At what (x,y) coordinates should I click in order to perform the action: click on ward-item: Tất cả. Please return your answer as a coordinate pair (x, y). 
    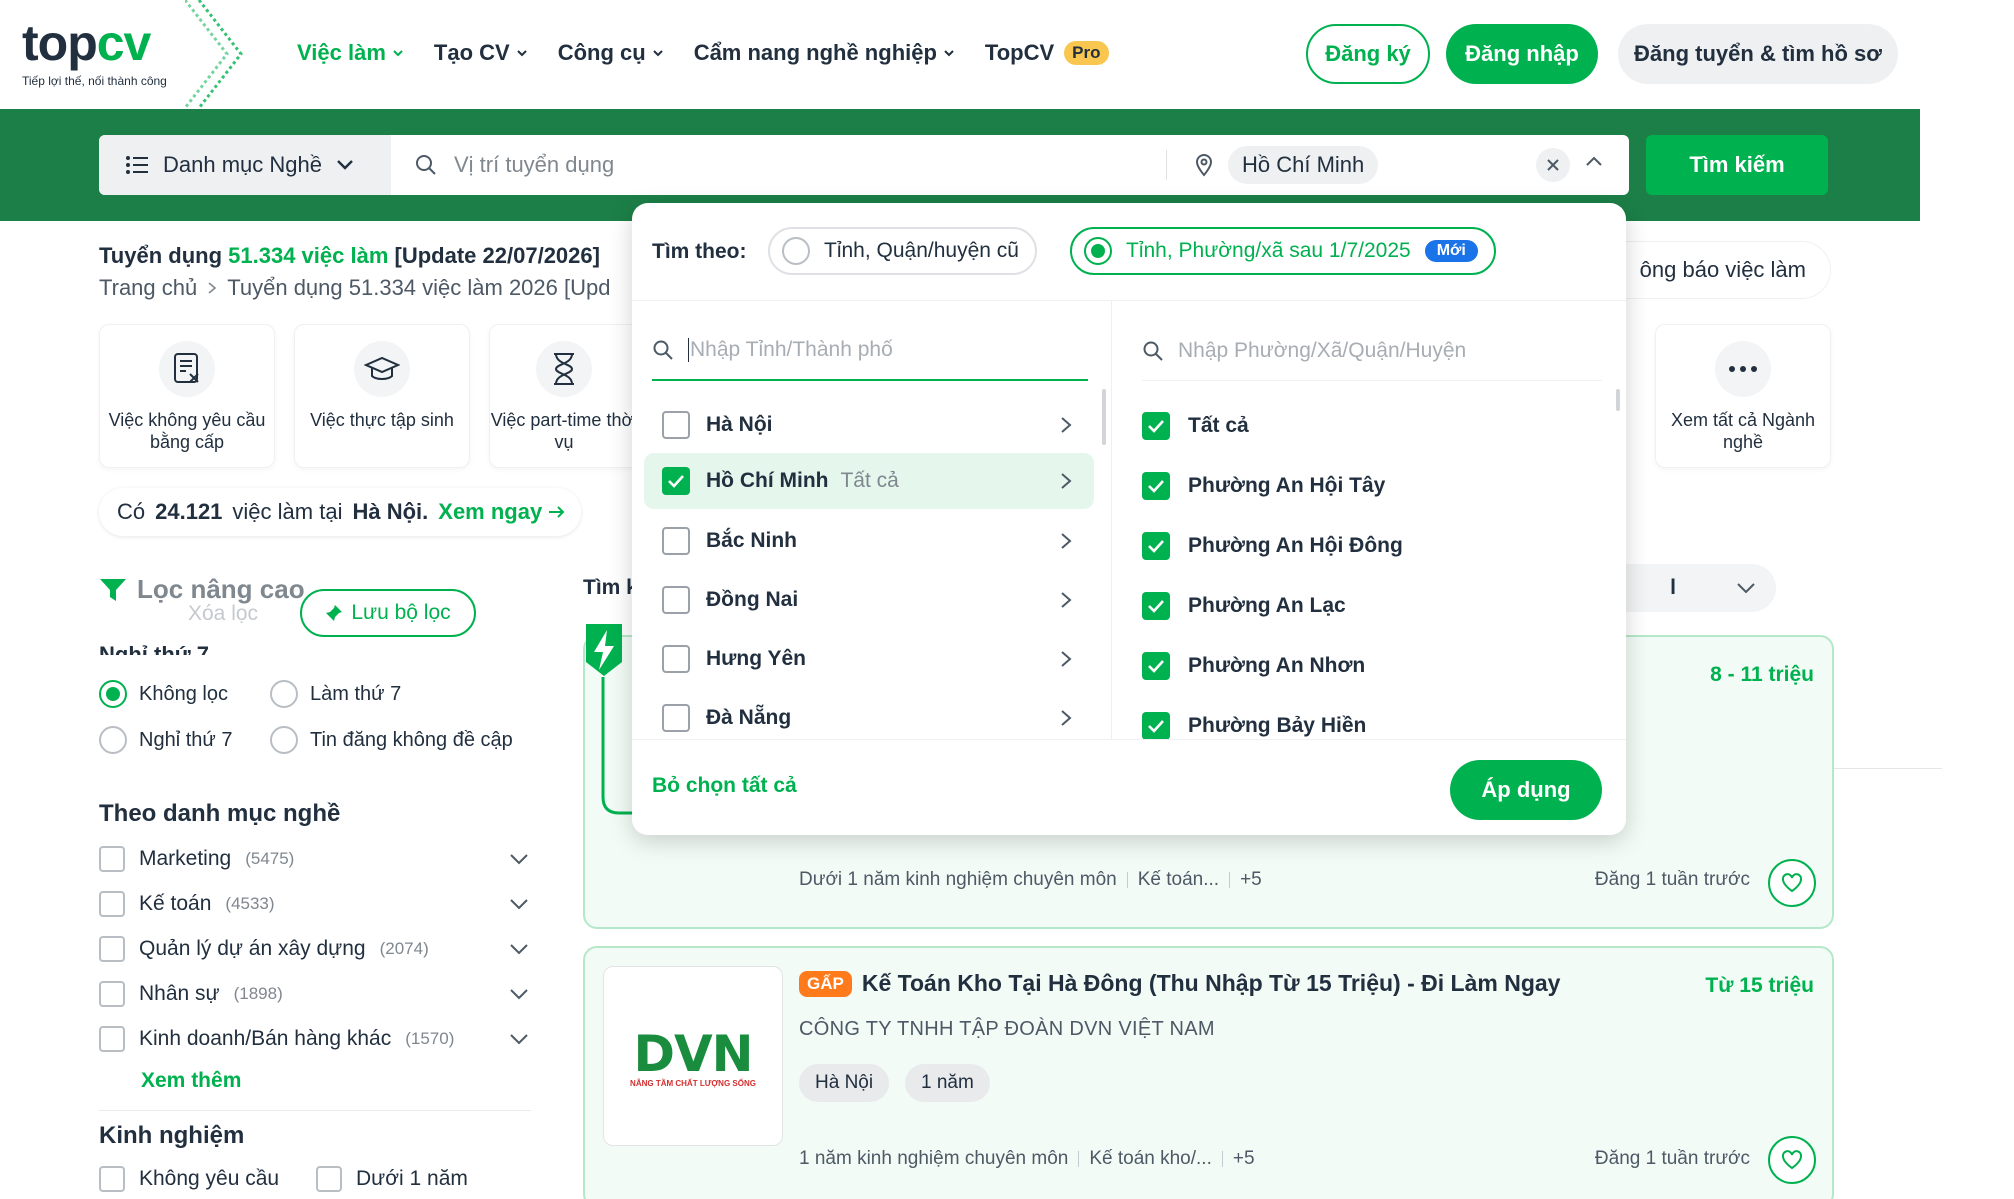
    Looking at the image, I should click on (1195, 426).